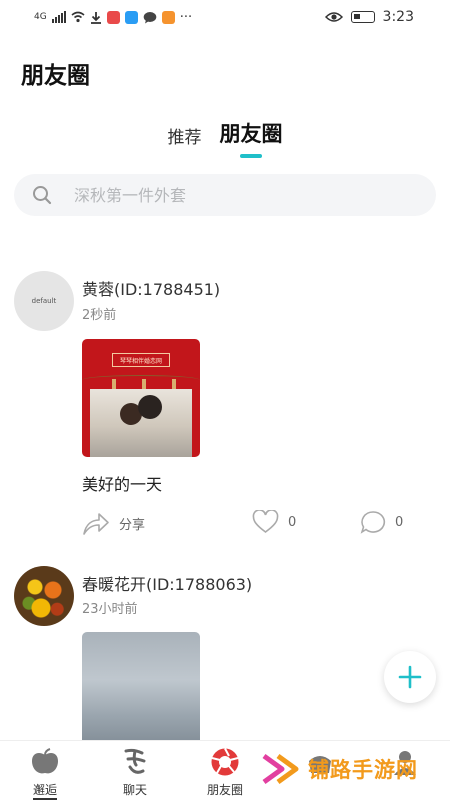  What do you see at coordinates (132, 525) in the screenshot?
I see `share-label: 分享` at bounding box center [132, 525].